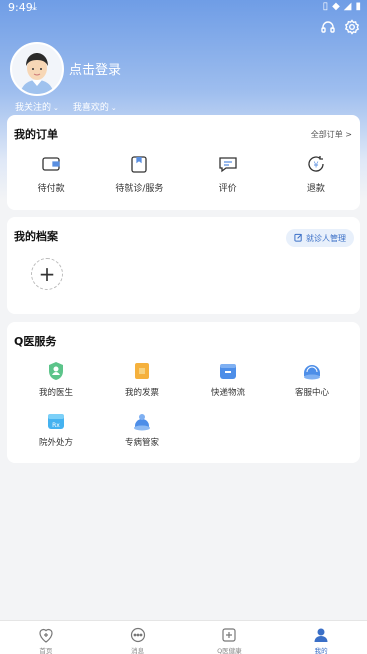 This screenshot has height=654, width=367. Describe the element at coordinates (183, 8) in the screenshot. I see `status-bar: 9:49 ⤓ ▯ ◆ ◢ ▮` at that location.